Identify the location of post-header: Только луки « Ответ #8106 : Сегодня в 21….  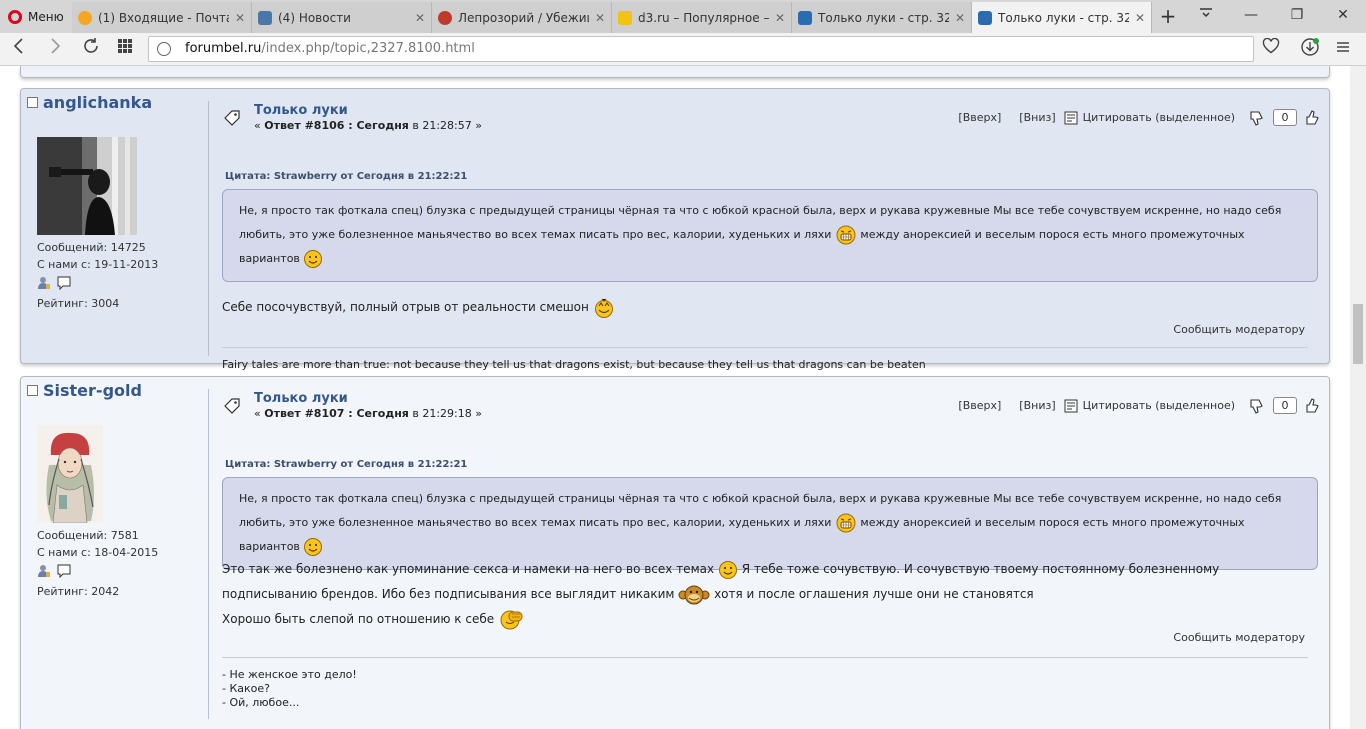
(771, 121).